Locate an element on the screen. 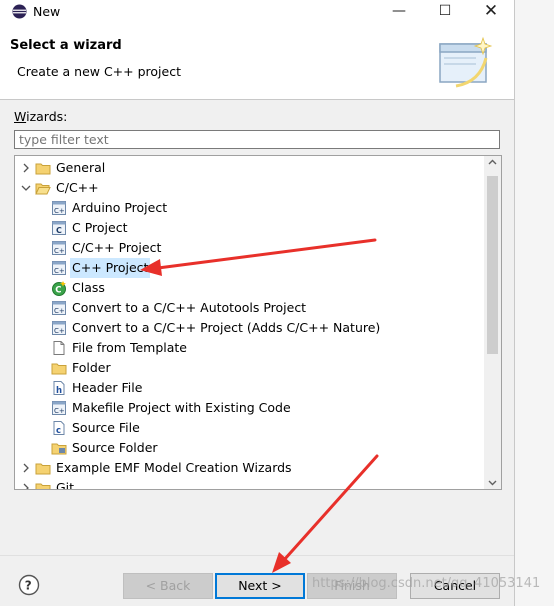 The height and width of the screenshot is (606, 554). finish-button: Finish is located at coordinates (352, 586).